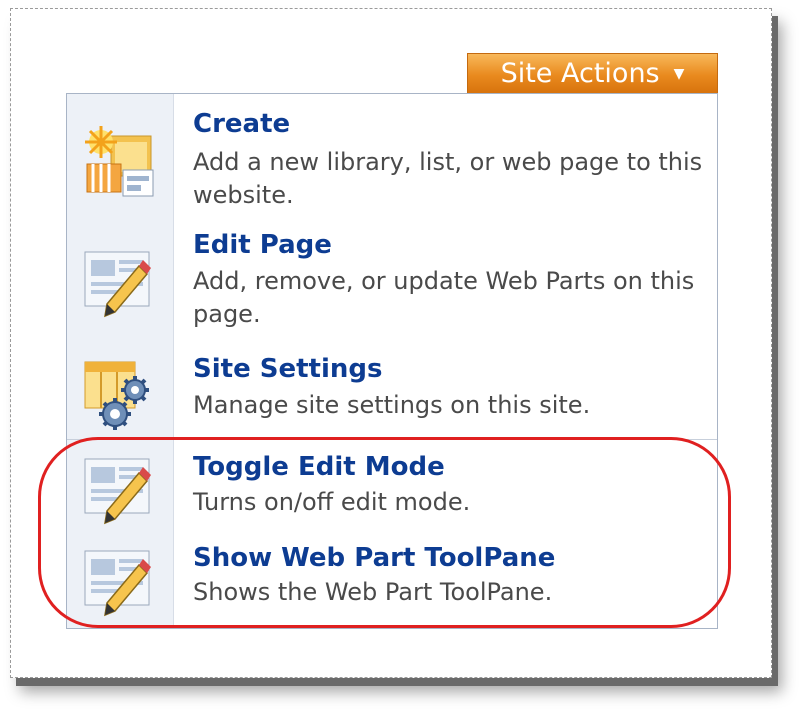 This screenshot has height=709, width=800. What do you see at coordinates (679, 73) in the screenshot?
I see `chevron-down-icon: ▼` at bounding box center [679, 73].